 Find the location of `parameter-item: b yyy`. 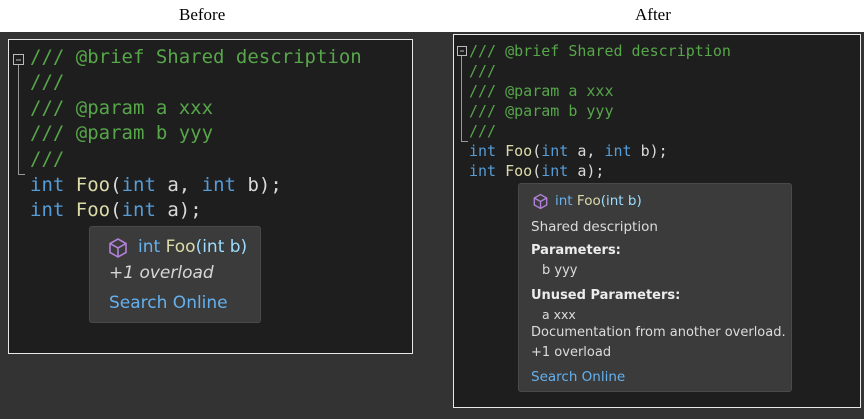

parameter-item: b yyy is located at coordinates (560, 270).